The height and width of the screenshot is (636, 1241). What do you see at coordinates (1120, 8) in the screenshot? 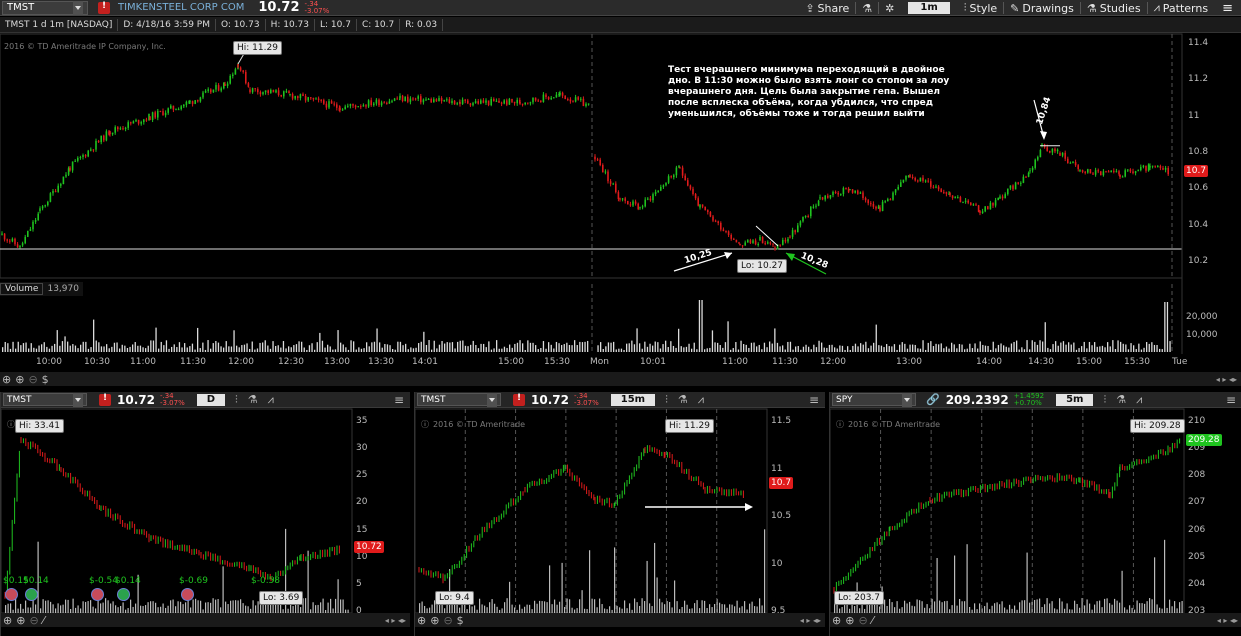
I see `studies-label: Studies` at bounding box center [1120, 8].